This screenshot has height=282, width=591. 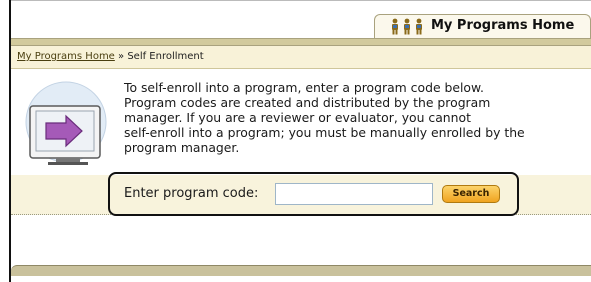 What do you see at coordinates (191, 193) in the screenshot?
I see `program-code-label: Enter program code:` at bounding box center [191, 193].